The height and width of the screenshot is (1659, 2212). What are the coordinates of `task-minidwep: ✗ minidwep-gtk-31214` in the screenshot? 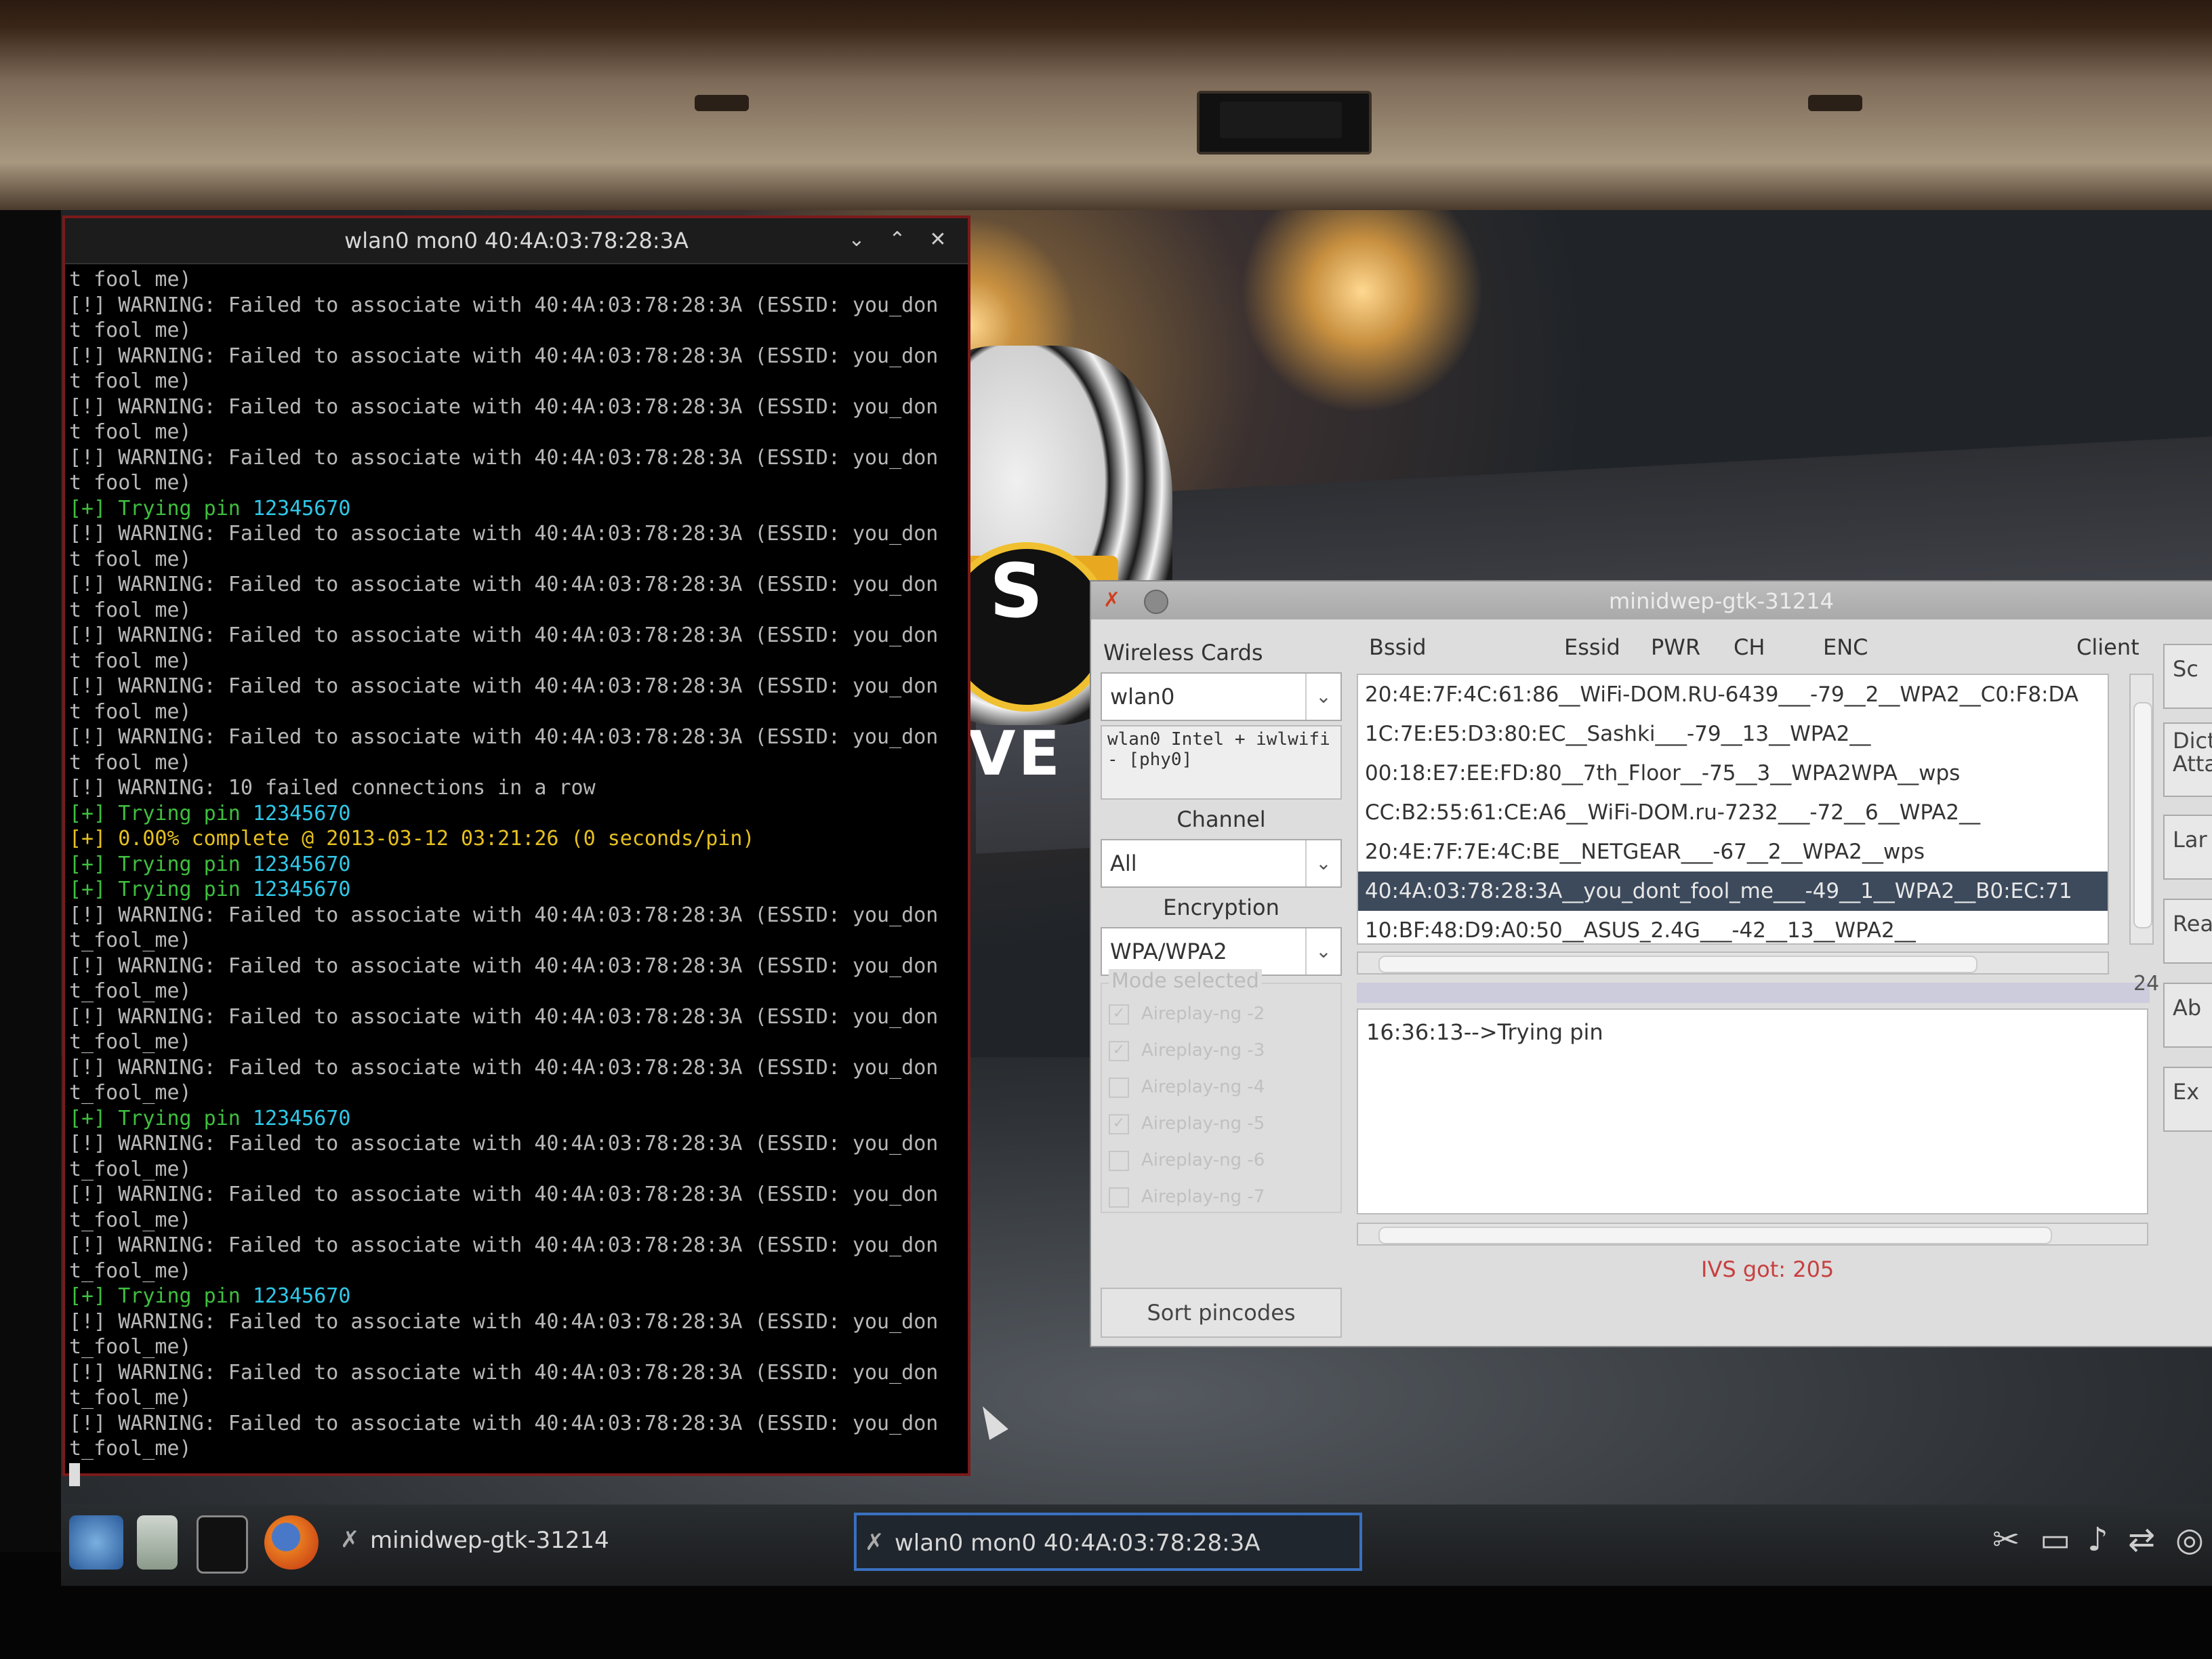 It's located at (620, 1542).